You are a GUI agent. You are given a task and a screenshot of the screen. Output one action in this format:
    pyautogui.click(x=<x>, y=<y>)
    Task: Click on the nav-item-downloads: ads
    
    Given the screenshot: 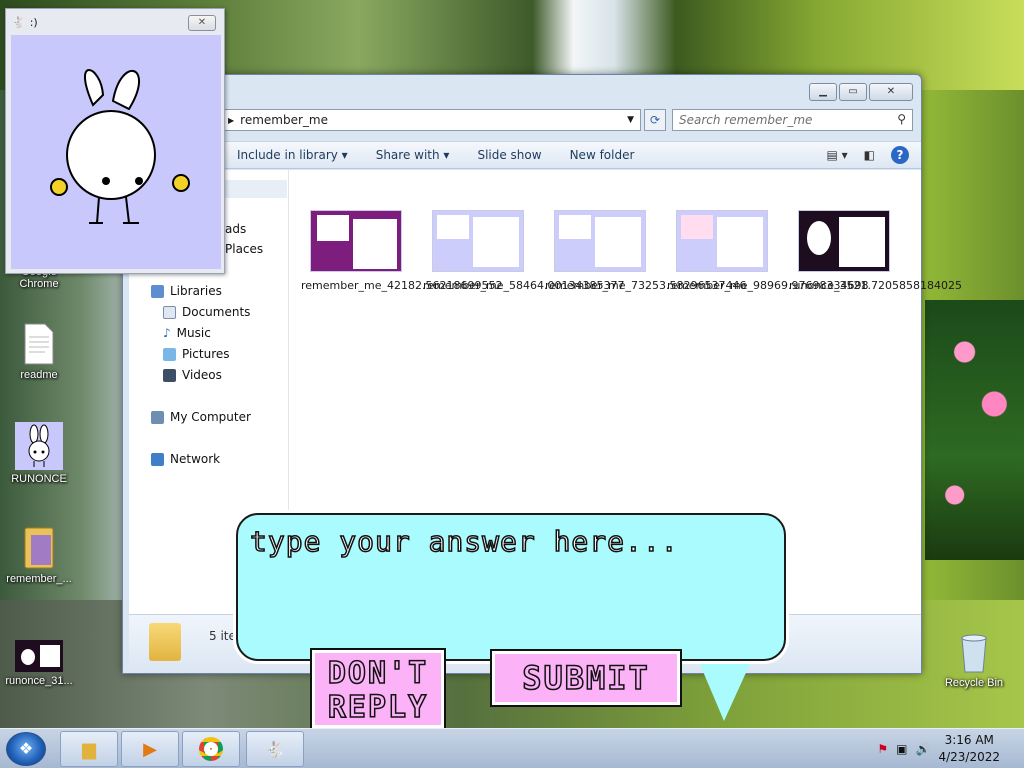 What is the action you would take?
    pyautogui.click(x=235, y=229)
    